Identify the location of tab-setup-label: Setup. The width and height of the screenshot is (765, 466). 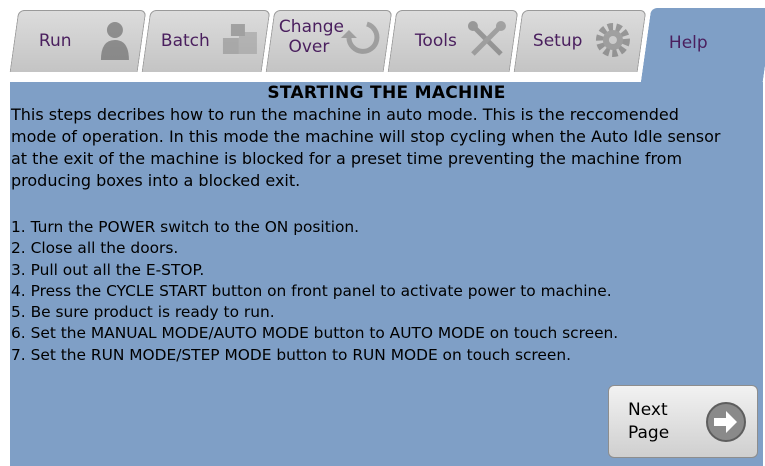
(557, 41).